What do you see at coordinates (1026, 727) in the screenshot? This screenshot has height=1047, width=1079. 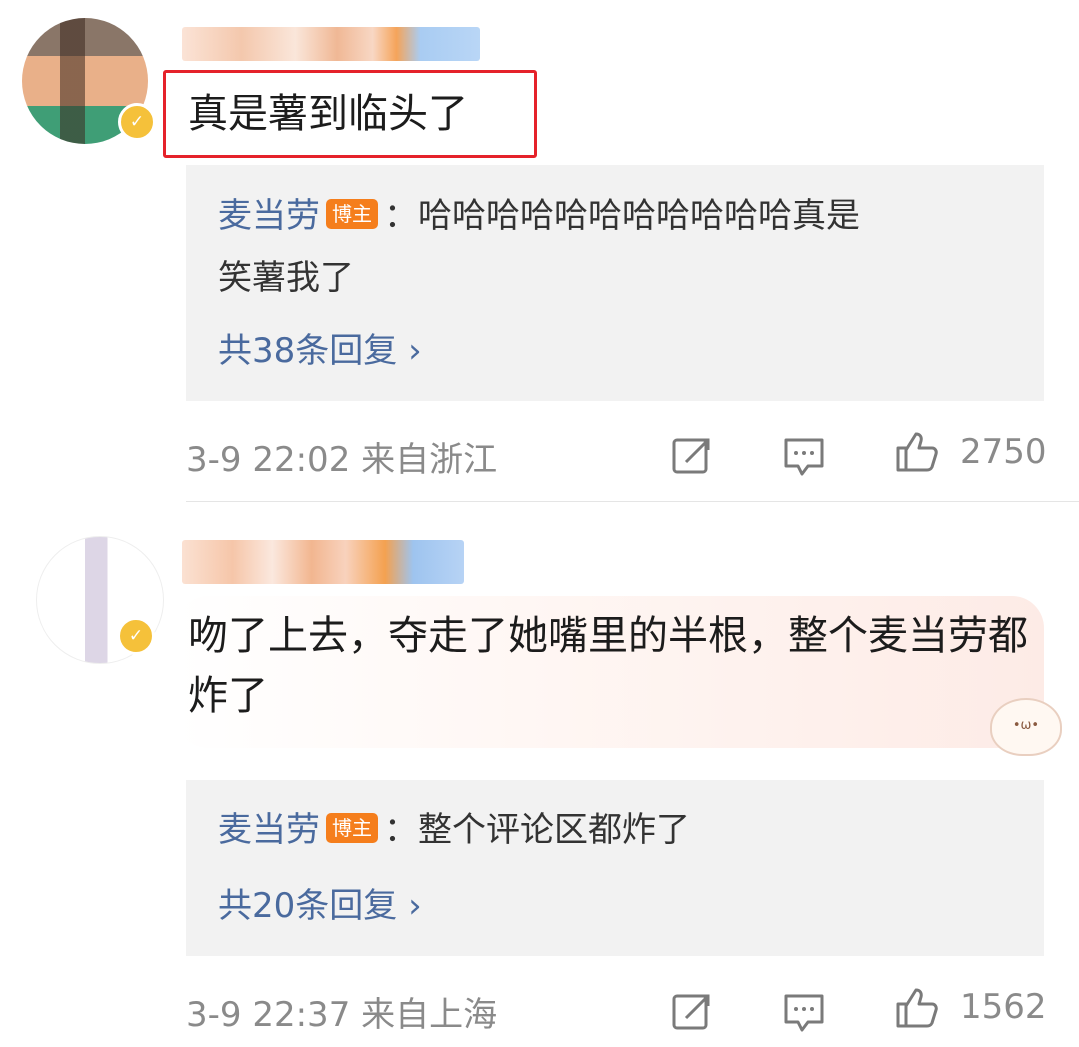 I see `sticker-icon: •ω•` at bounding box center [1026, 727].